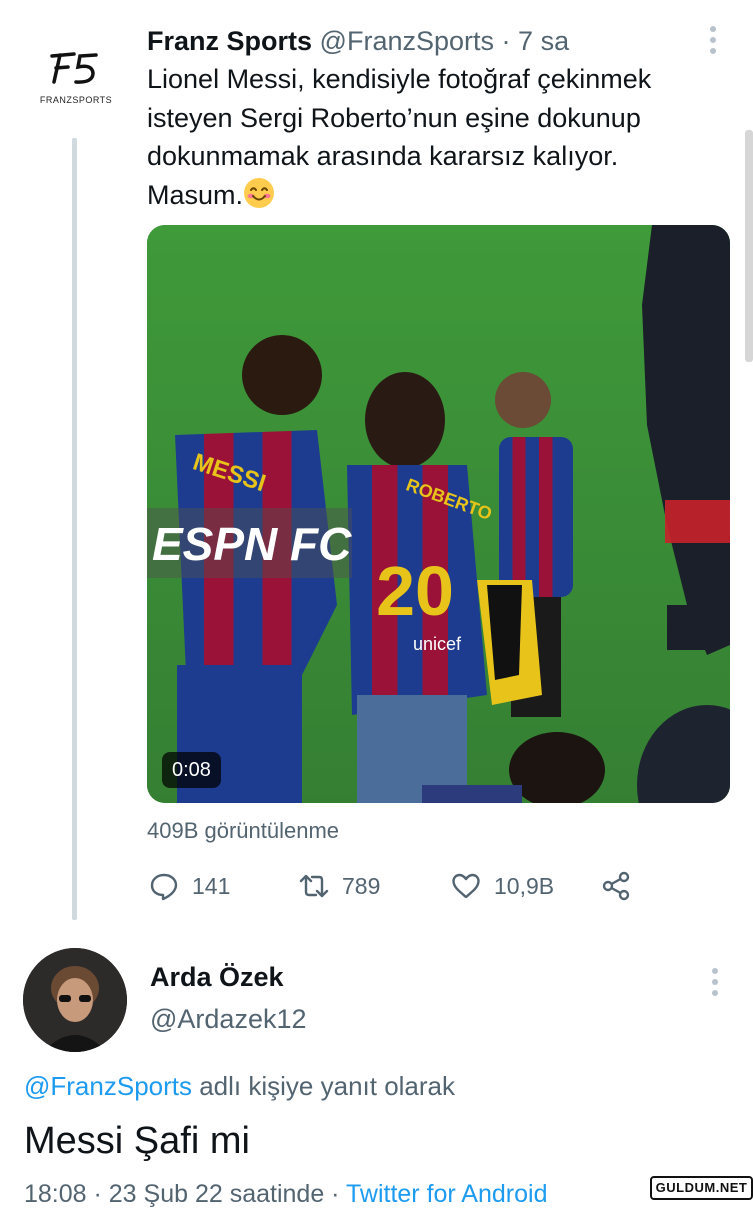 This screenshot has width=753, height=1209. What do you see at coordinates (715, 984) in the screenshot?
I see `reply-more-options-icon` at bounding box center [715, 984].